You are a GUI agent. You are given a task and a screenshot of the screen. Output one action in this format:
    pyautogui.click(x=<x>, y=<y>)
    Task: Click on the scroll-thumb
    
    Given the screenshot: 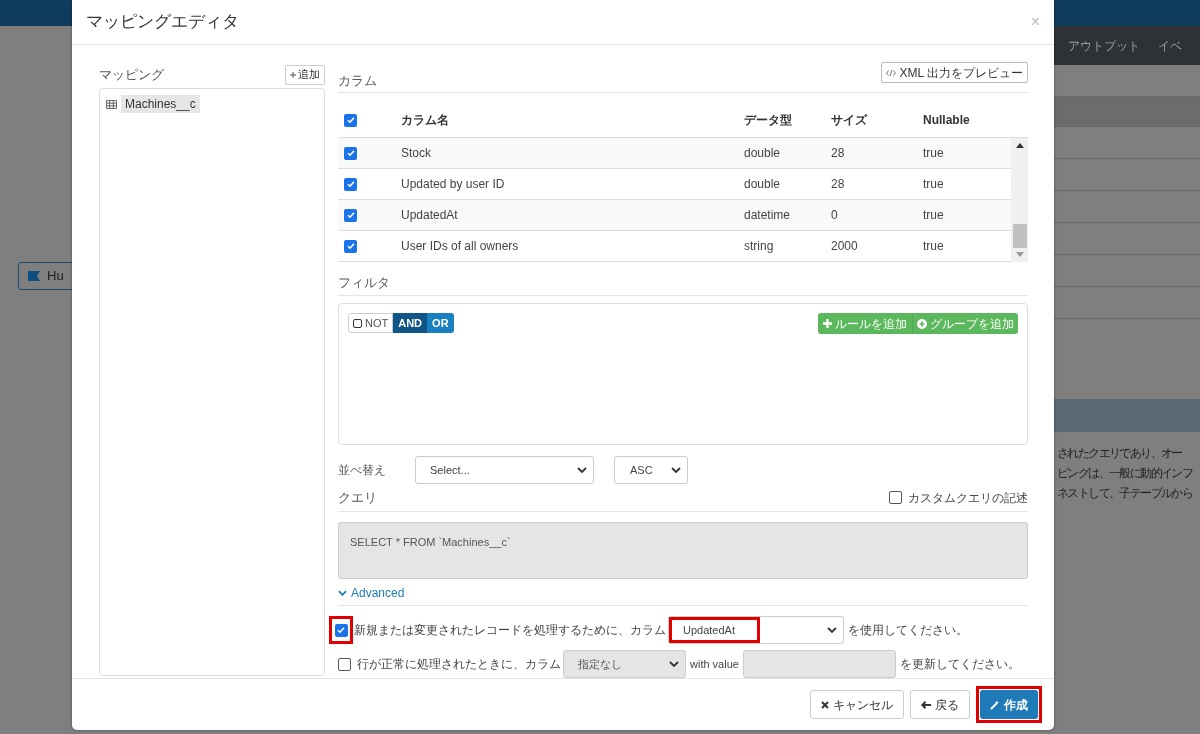 What is the action you would take?
    pyautogui.click(x=1019, y=236)
    